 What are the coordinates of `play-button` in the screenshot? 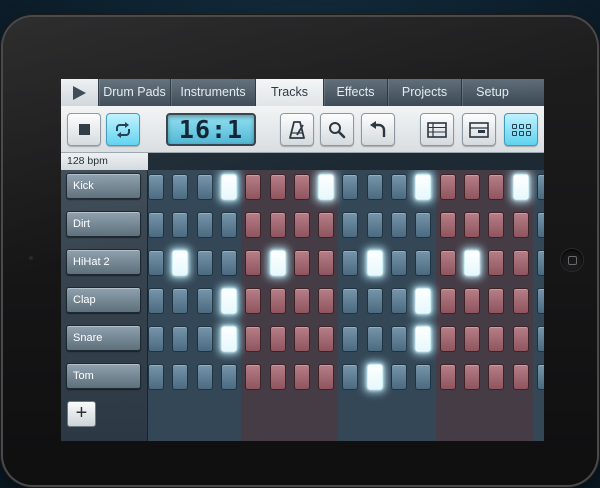 It's located at (80, 92).